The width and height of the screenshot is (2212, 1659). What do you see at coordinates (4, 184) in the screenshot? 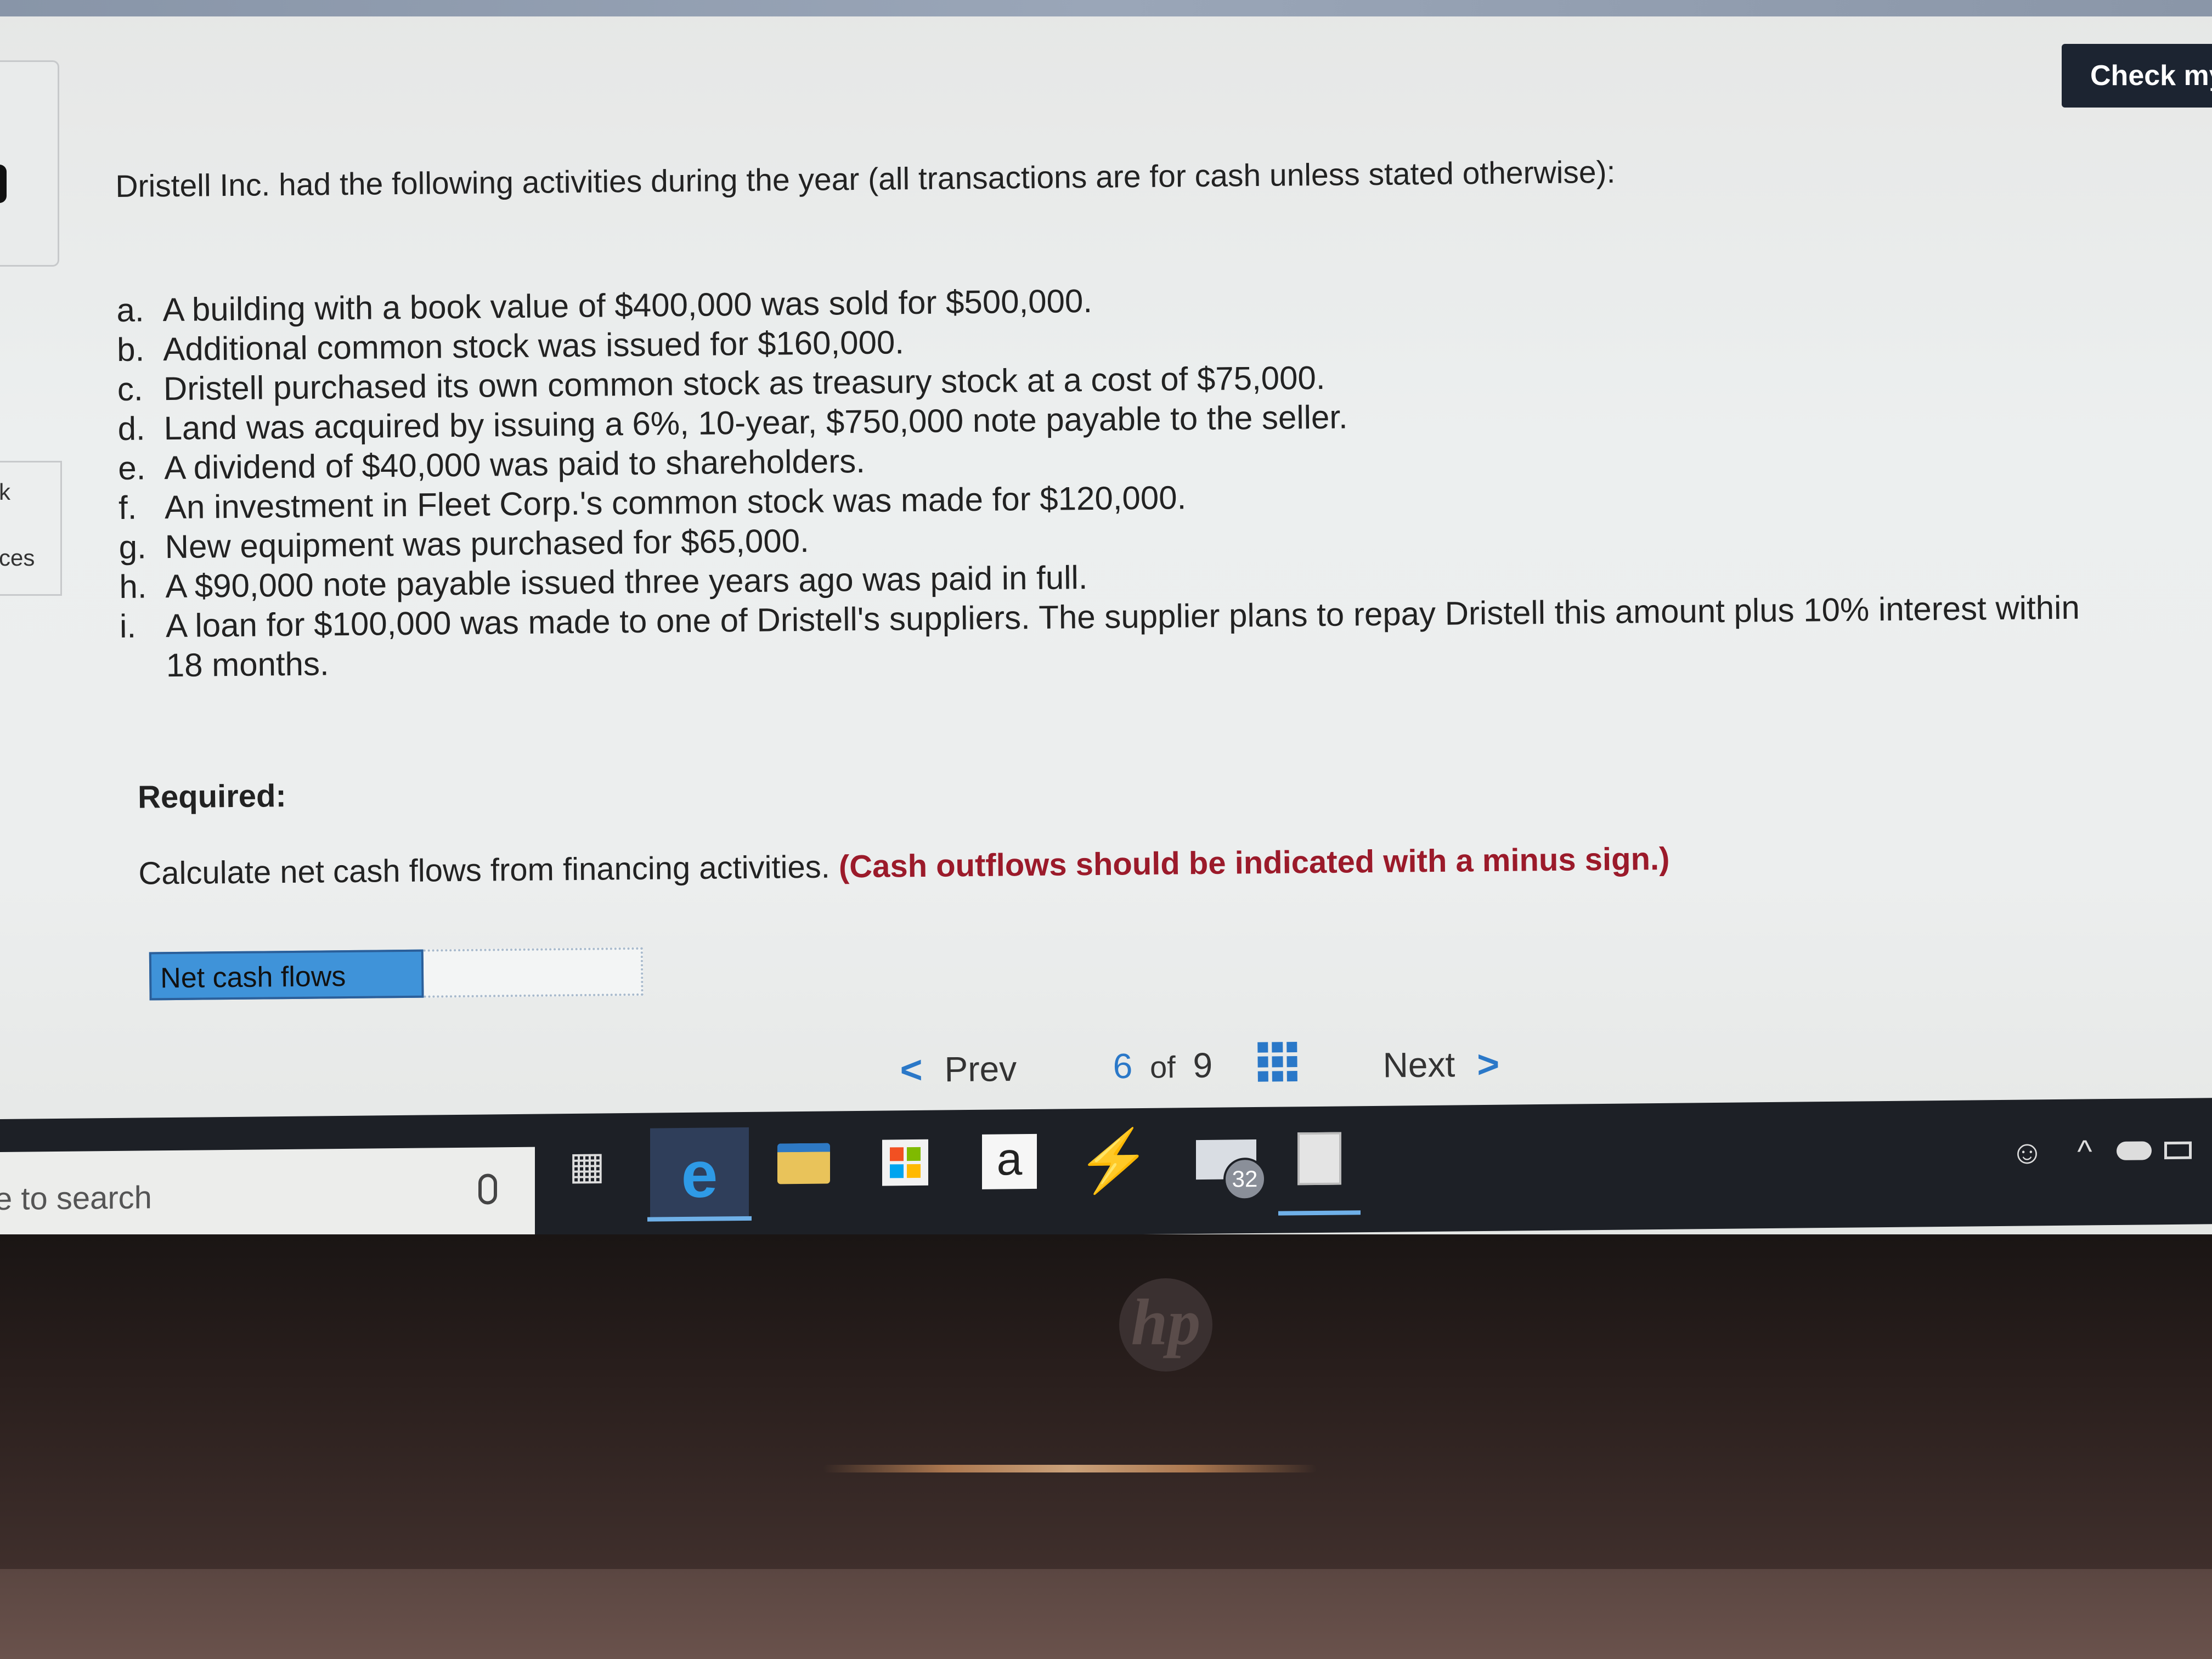
I see `left-edge-button` at bounding box center [4, 184].